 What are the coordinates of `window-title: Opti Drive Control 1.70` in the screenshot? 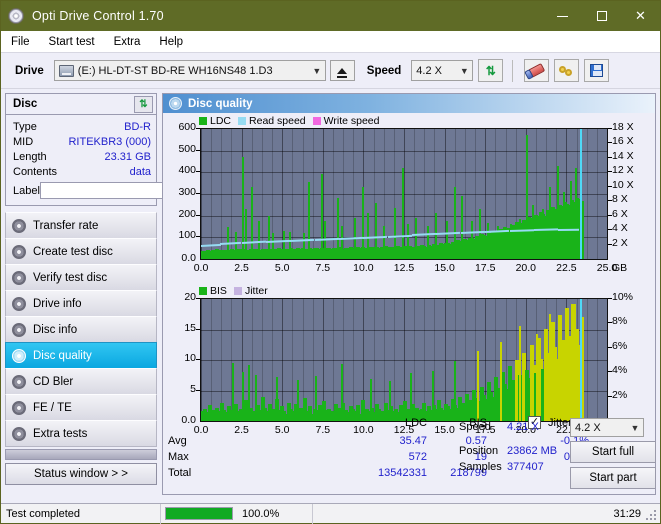 It's located at (98, 16).